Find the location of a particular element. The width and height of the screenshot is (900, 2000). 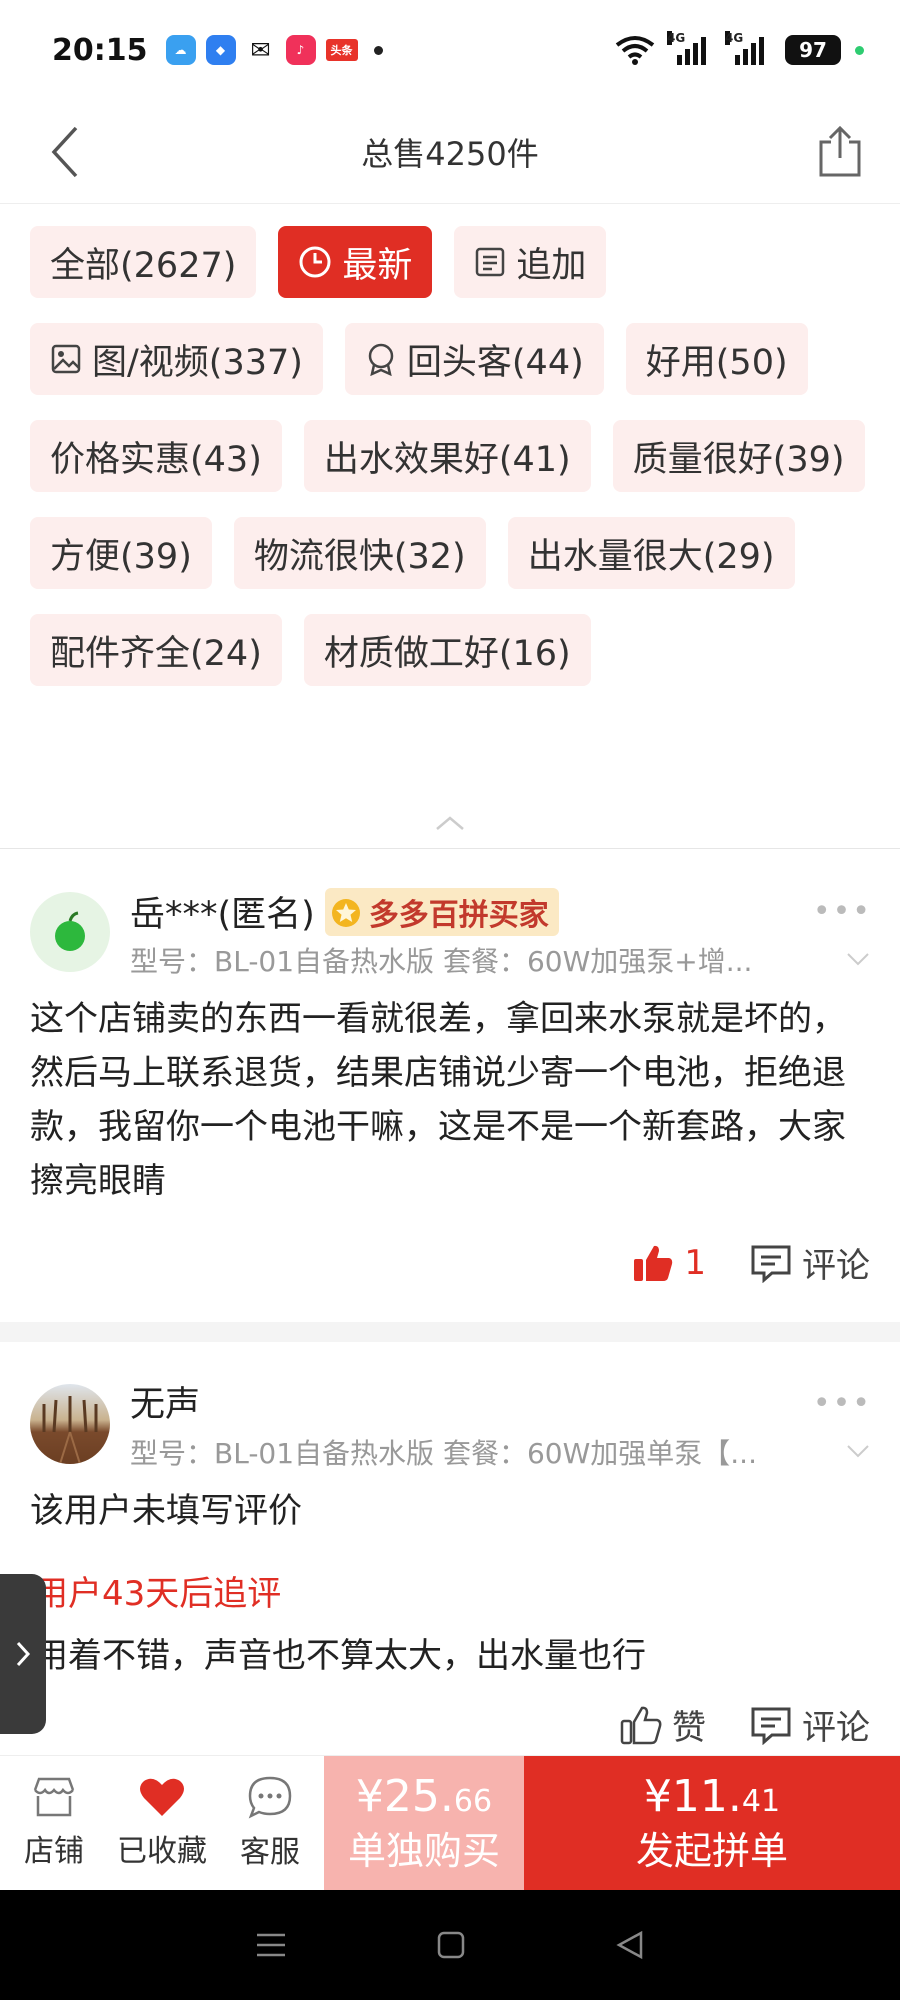

tag-label: 材质做工好(16) is located at coordinates (447, 653).